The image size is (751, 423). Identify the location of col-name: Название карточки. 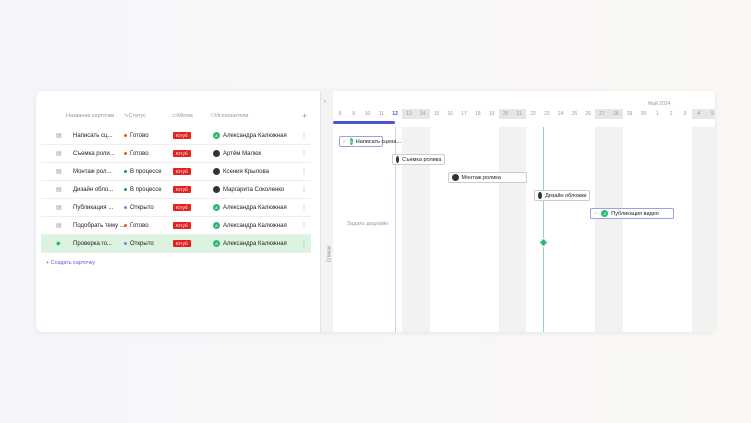
(90, 116).